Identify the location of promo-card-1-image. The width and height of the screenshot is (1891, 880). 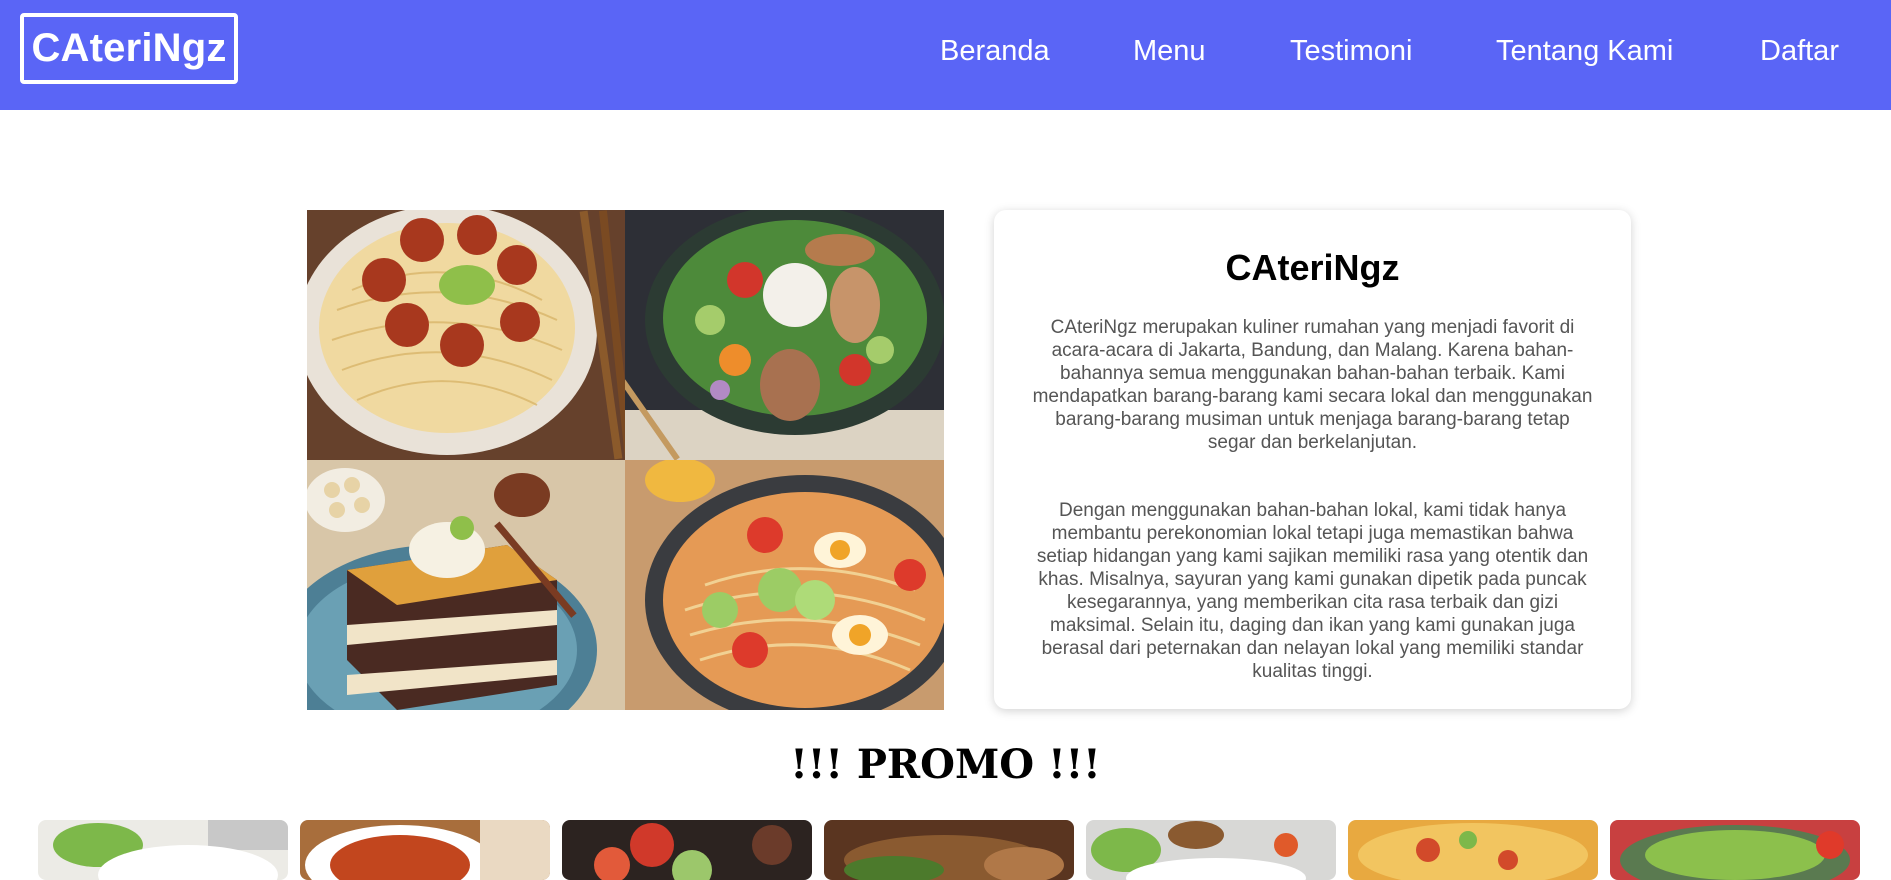
(163, 850).